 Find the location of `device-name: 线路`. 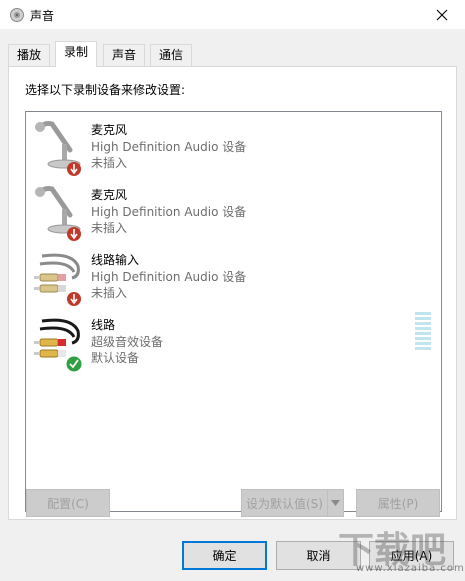

device-name: 线路 is located at coordinates (103, 325).